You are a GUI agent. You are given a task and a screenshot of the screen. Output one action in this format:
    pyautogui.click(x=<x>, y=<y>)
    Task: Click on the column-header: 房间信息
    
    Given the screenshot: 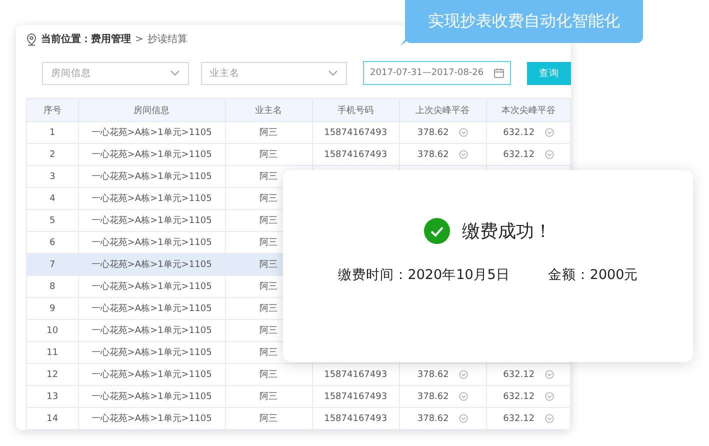 What is the action you would take?
    pyautogui.click(x=152, y=110)
    